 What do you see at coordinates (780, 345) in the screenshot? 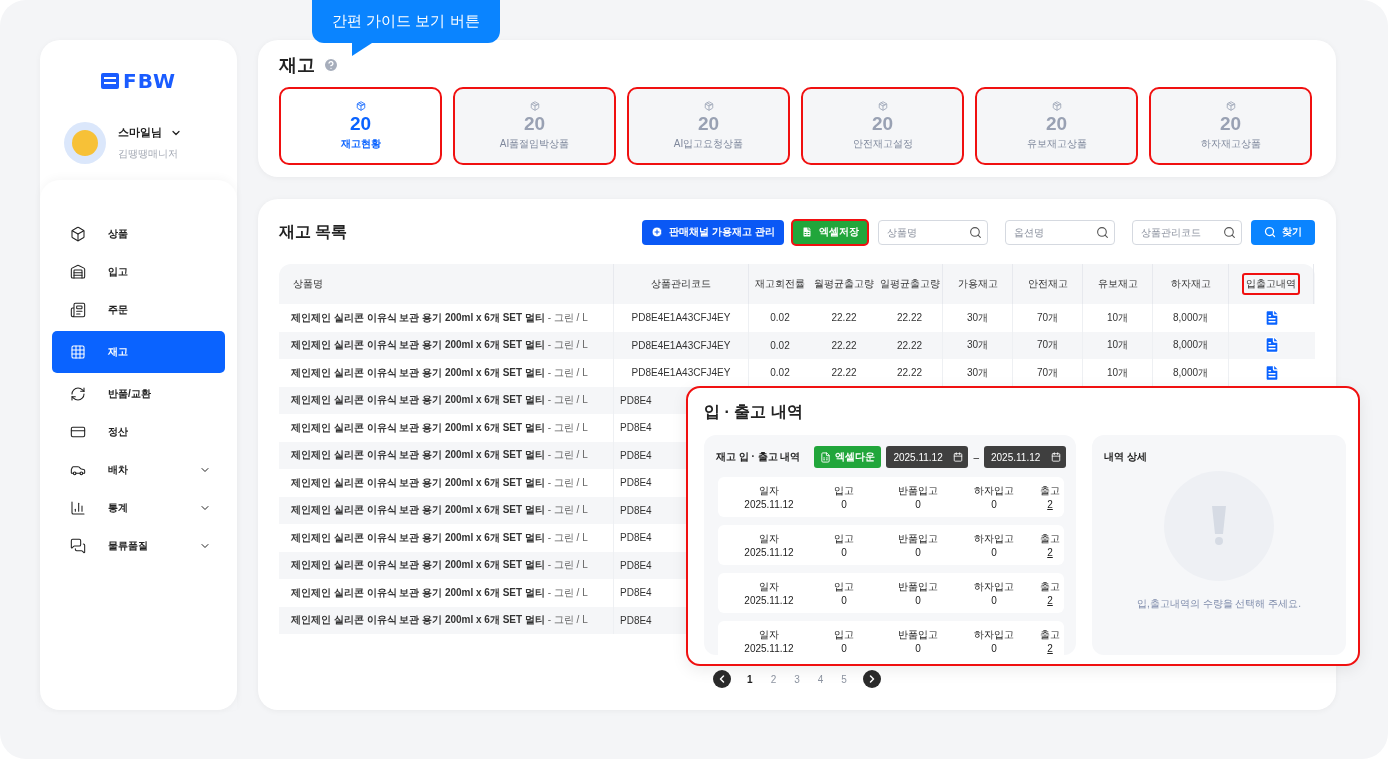
I see `table-cell-text: 0.02` at bounding box center [780, 345].